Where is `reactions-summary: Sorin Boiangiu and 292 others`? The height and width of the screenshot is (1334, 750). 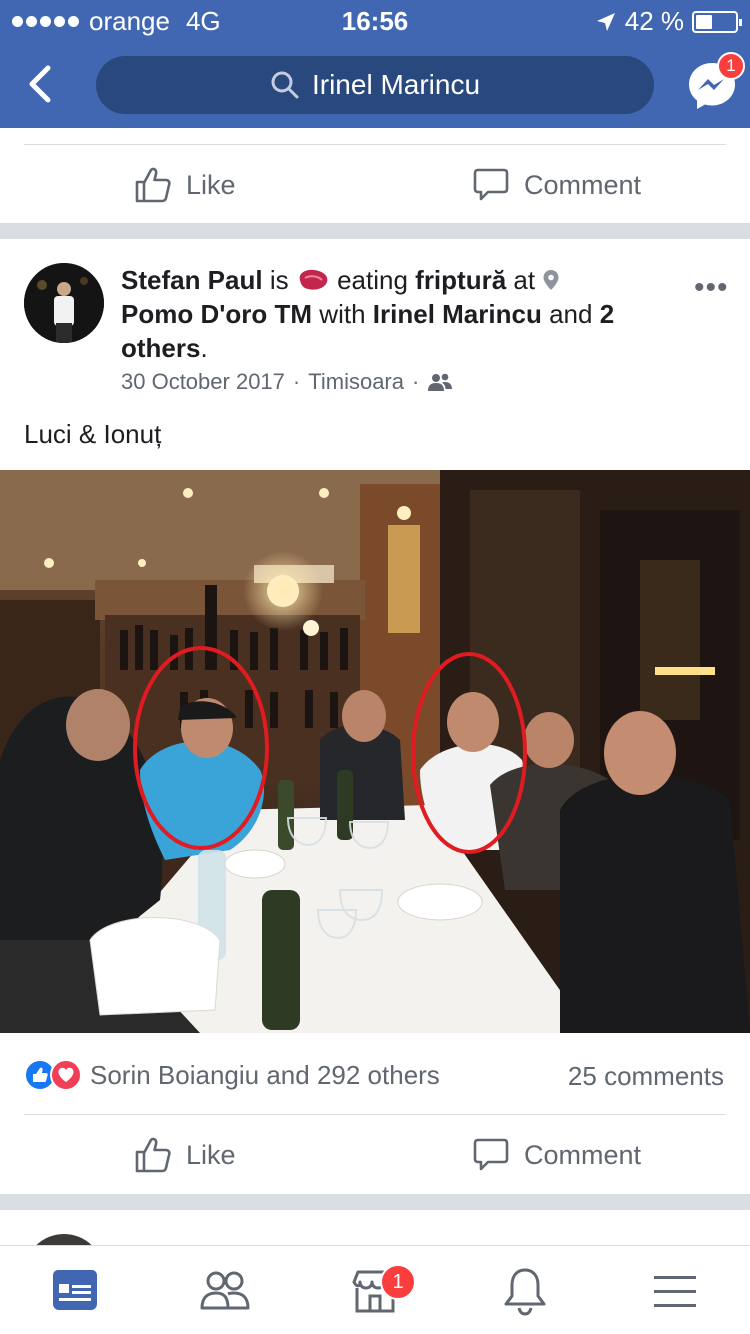
reactions-summary: Sorin Boiangiu and 292 others is located at coordinates (232, 1075).